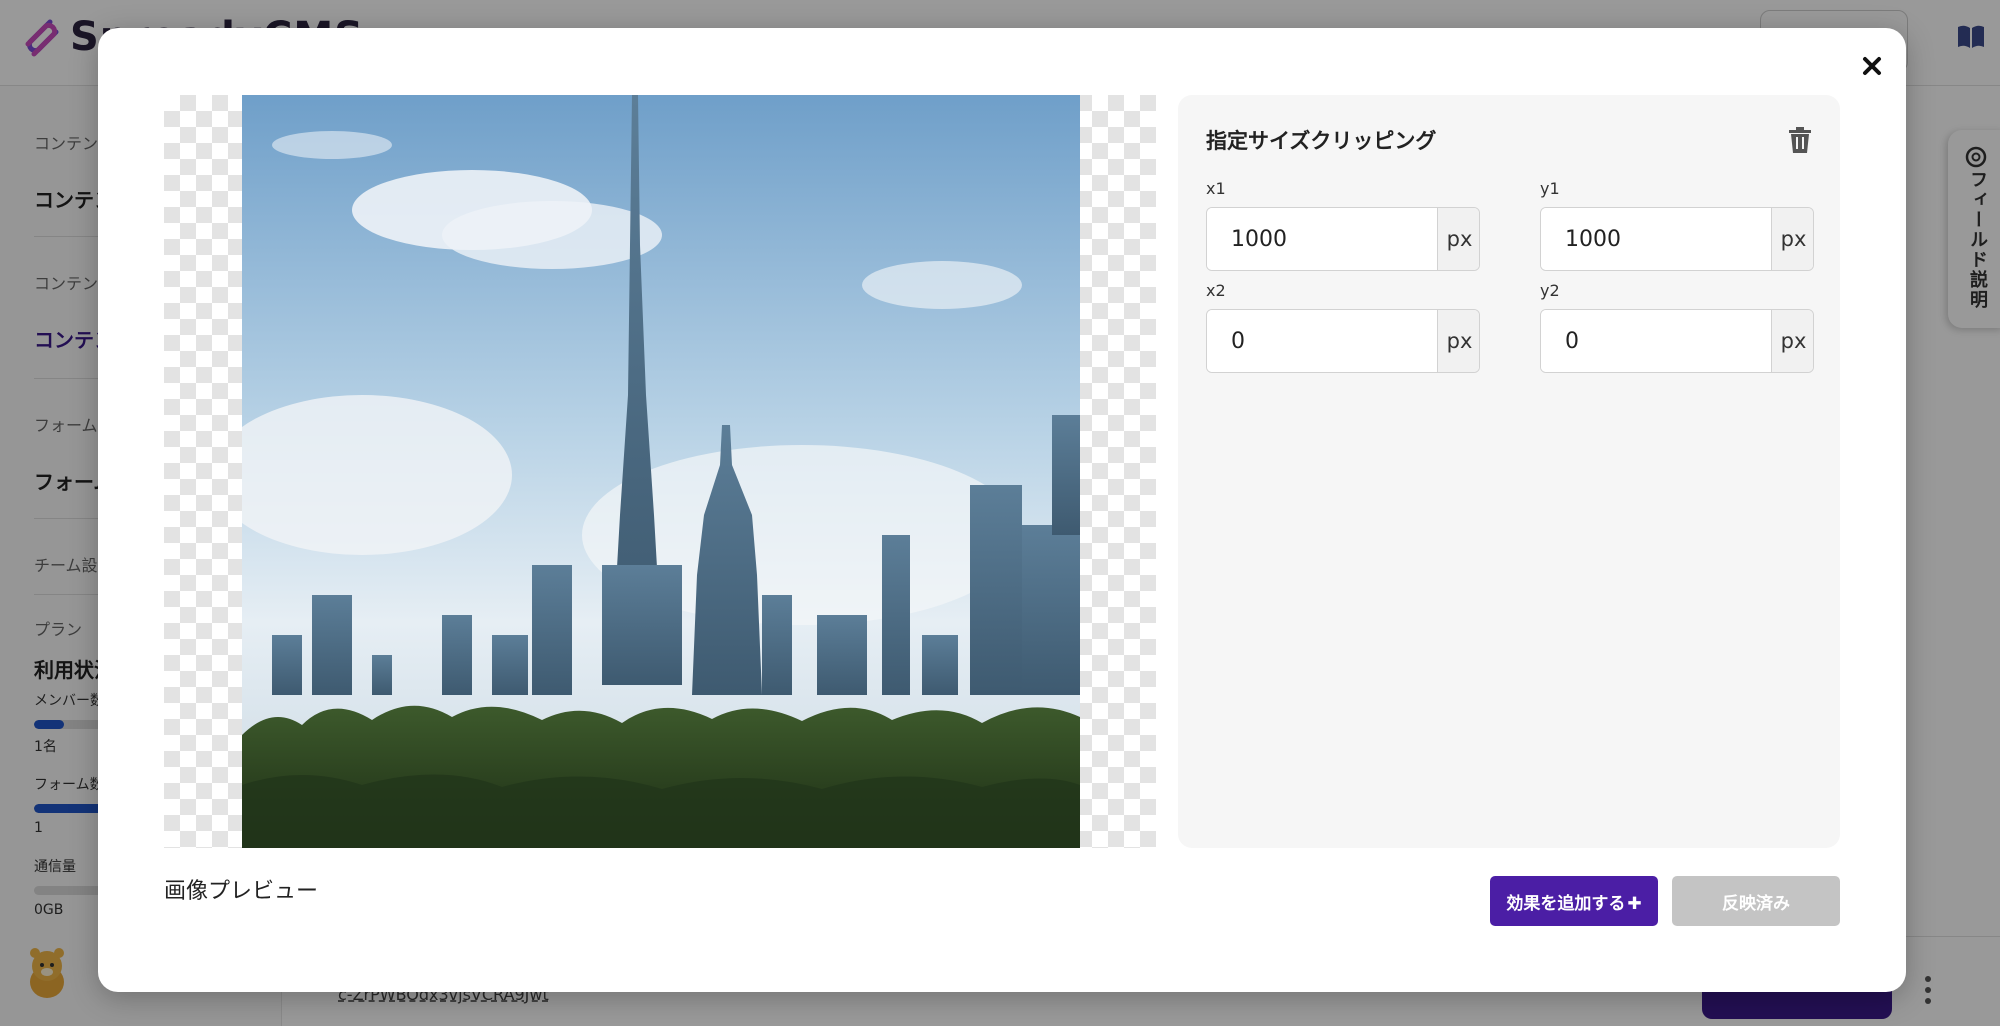 This screenshot has width=2000, height=1026. Describe the element at coordinates (1756, 901) in the screenshot. I see `applied-button: 反映済み` at that location.